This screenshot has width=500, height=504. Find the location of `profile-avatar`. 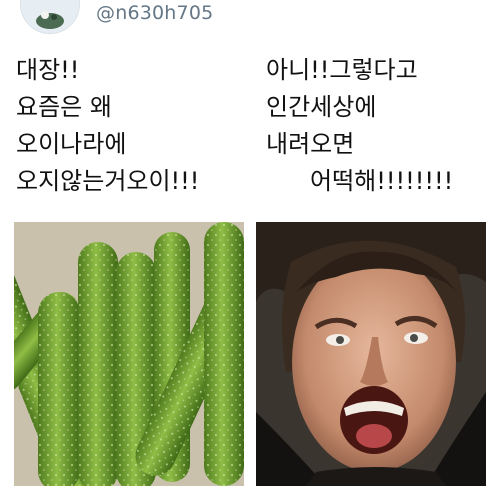

profile-avatar is located at coordinates (50, 17).